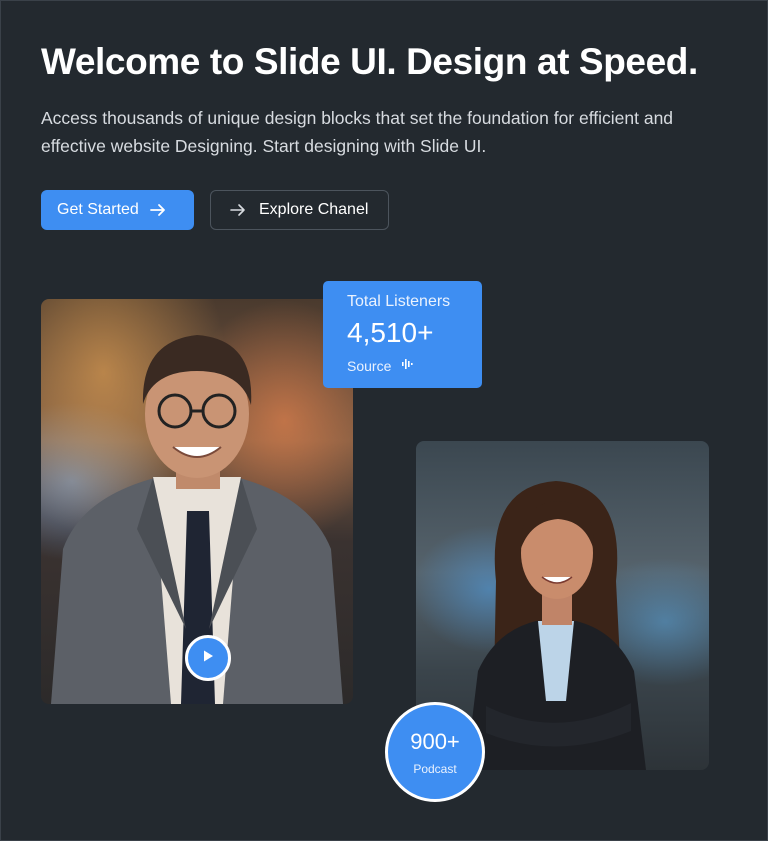 This screenshot has height=841, width=768. I want to click on total-listeners-card: Total Listeners 4,510+ Source, so click(402, 334).